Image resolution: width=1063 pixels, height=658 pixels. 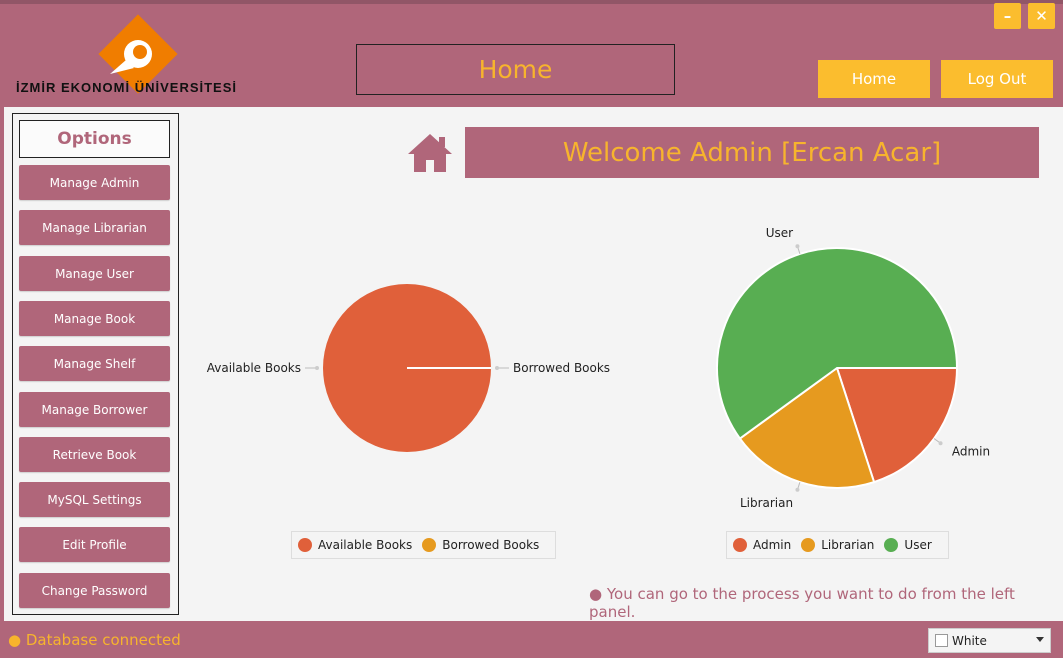 I want to click on logo-text: İZMİR EKONOMİ ÜNİVERSİTESİ, so click(x=127, y=87).